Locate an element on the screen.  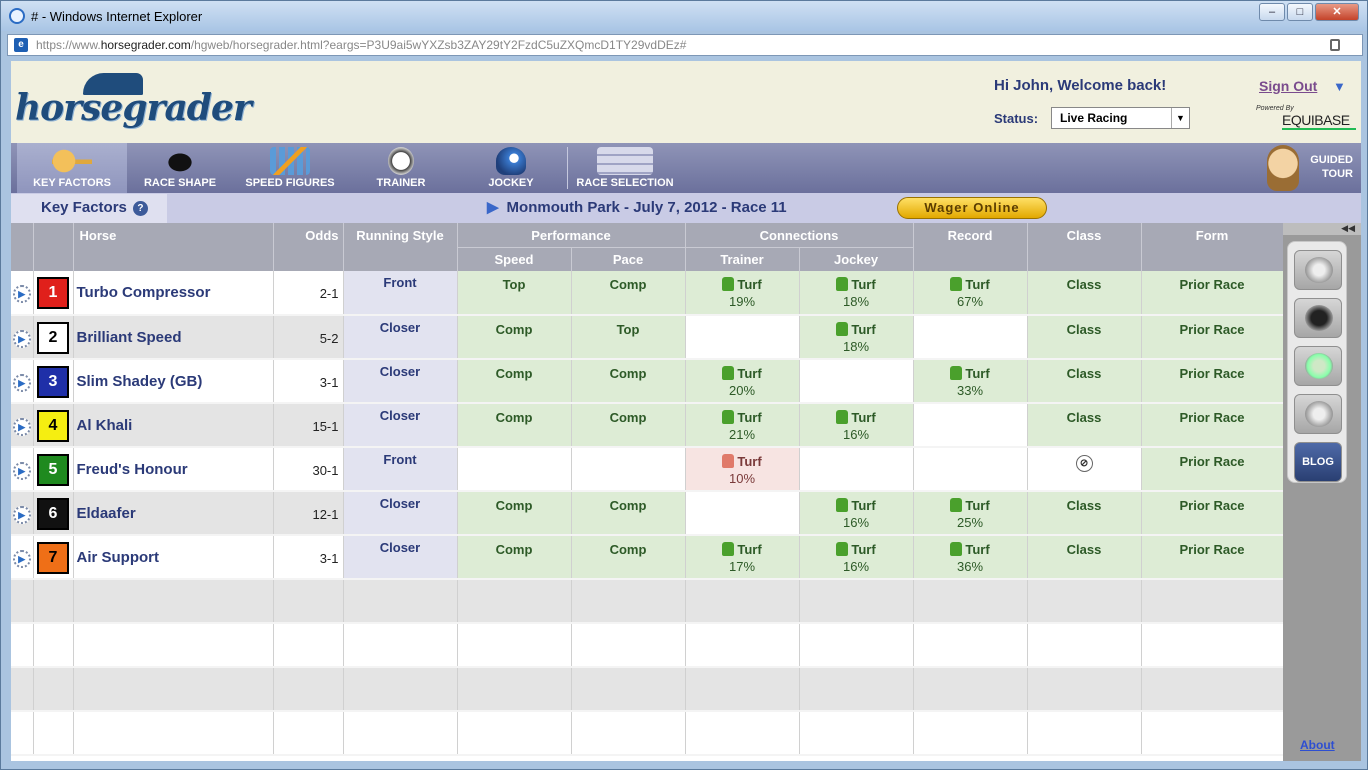
trainer-cell: Turf 17% is located at coordinates (742, 557).